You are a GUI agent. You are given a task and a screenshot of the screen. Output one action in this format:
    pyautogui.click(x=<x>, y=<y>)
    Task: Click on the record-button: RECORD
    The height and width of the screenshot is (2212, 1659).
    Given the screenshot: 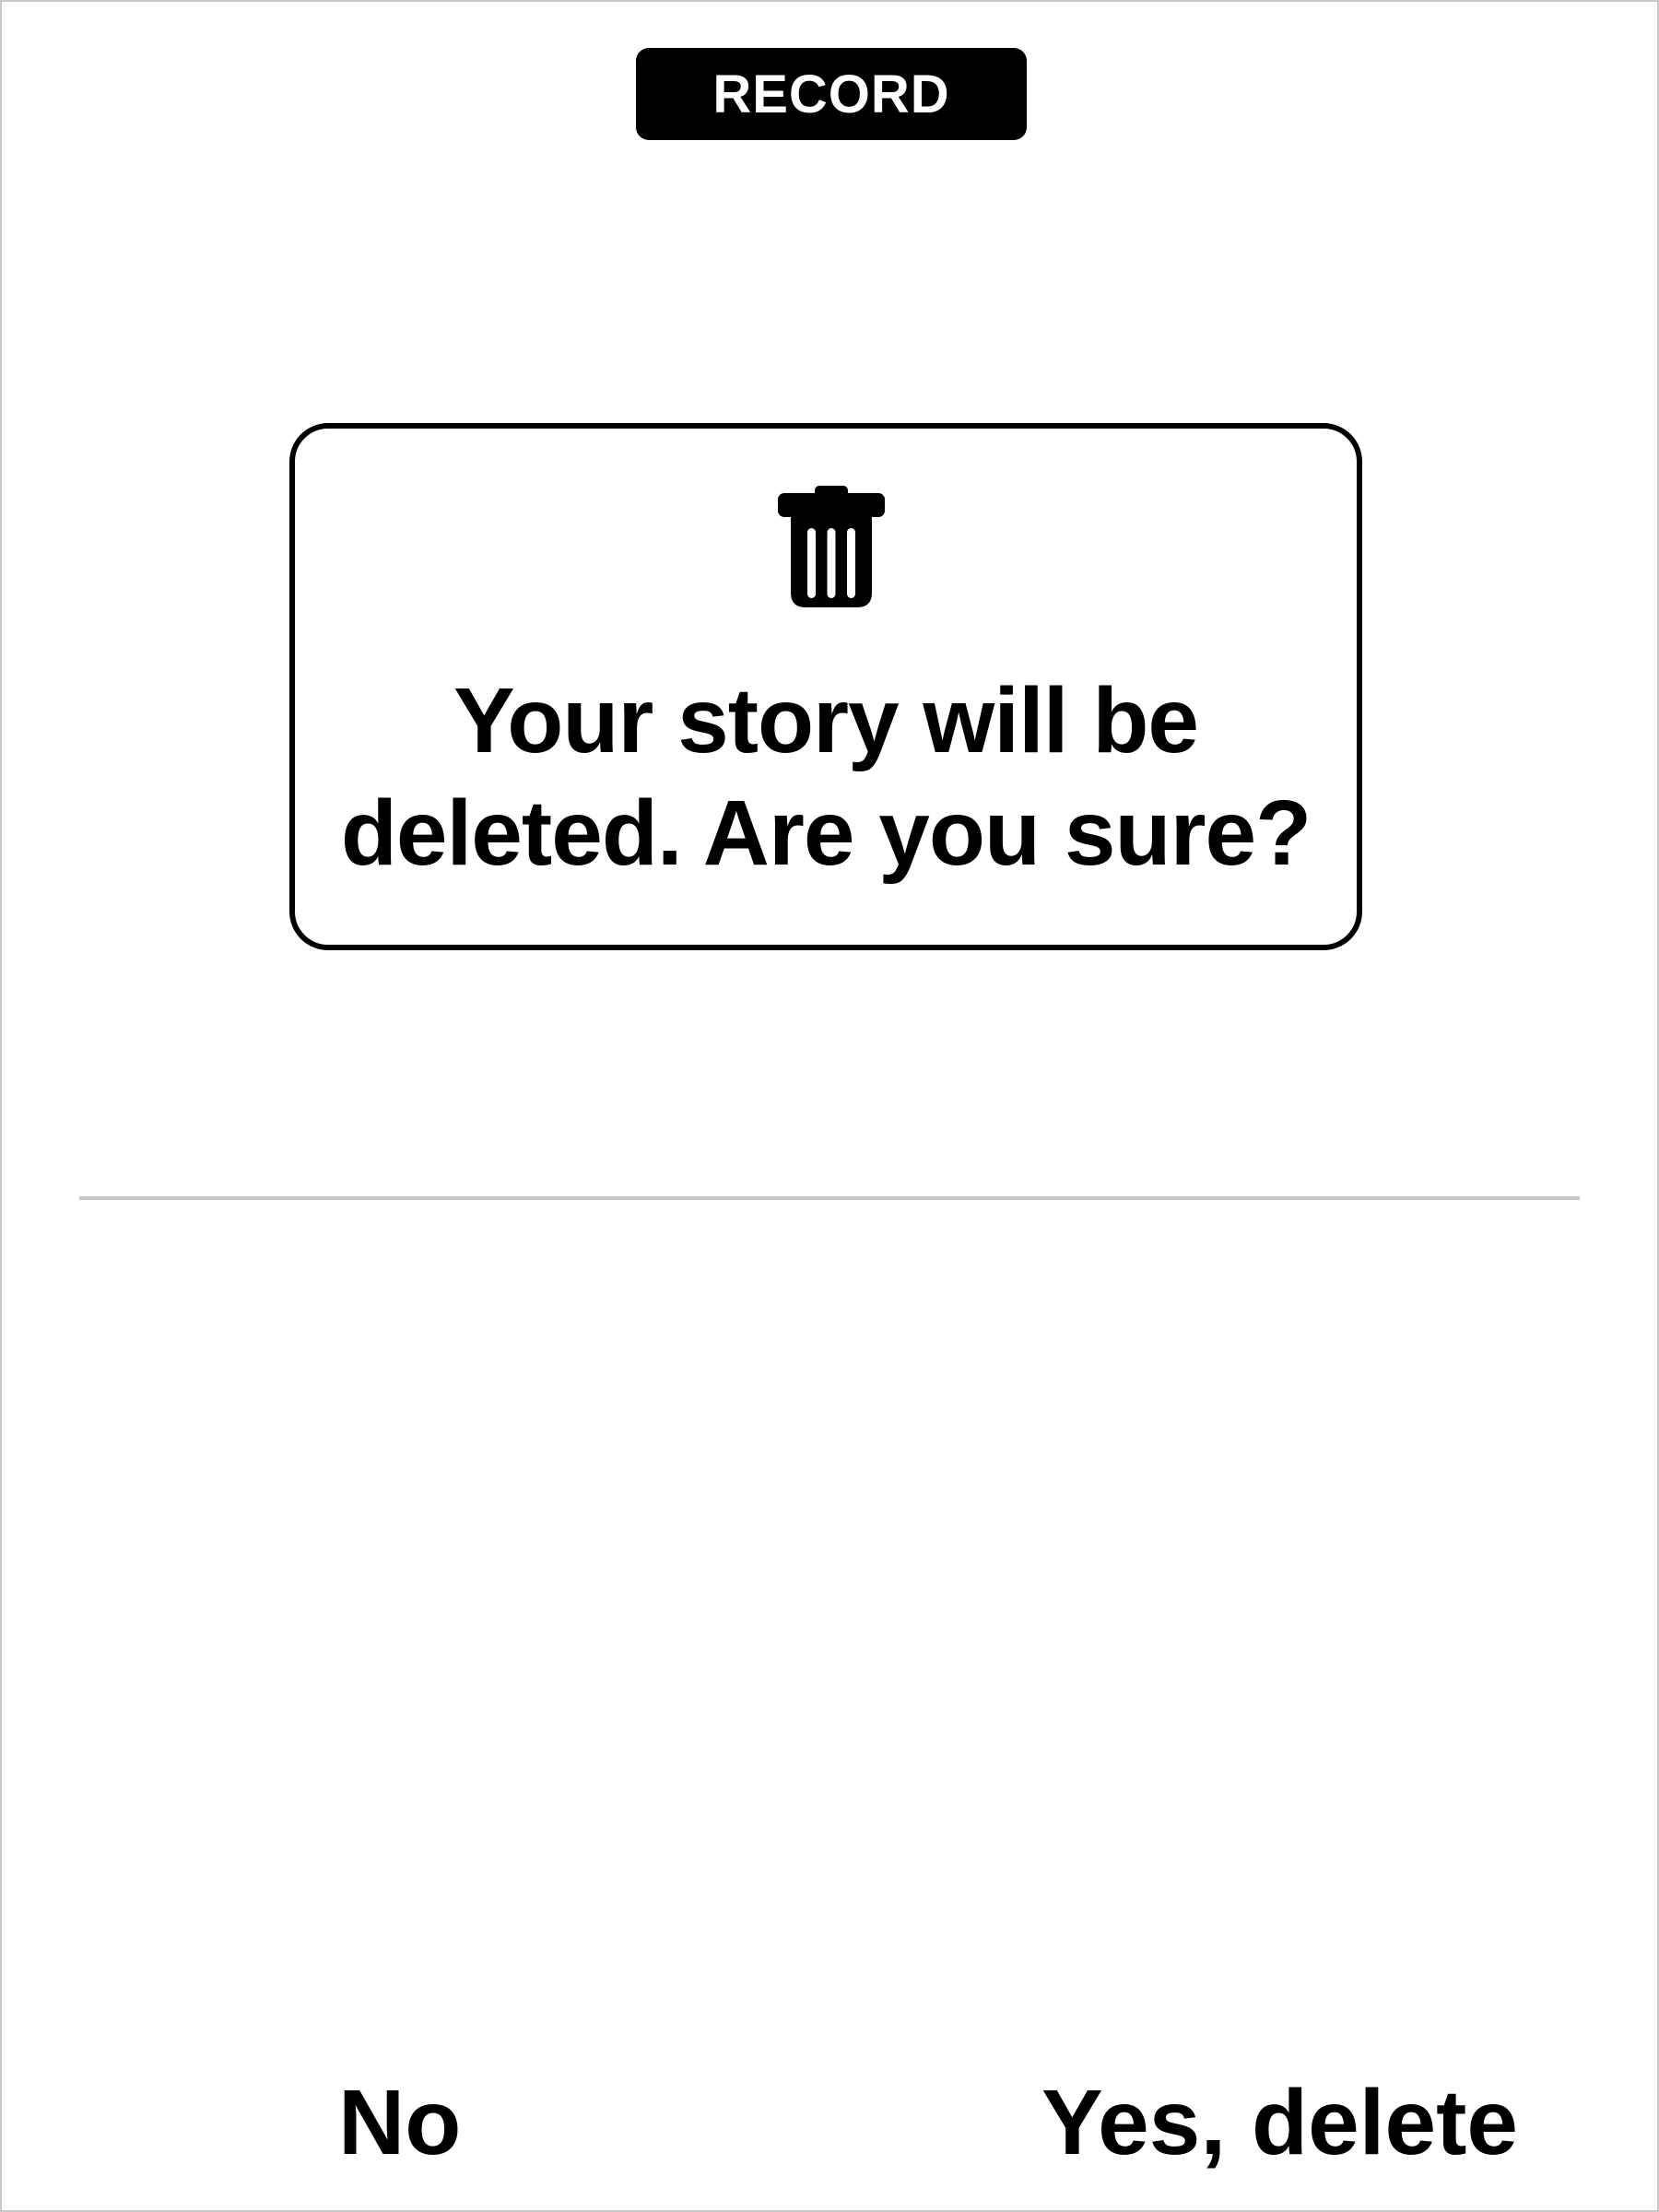 What is the action you would take?
    pyautogui.click(x=831, y=94)
    